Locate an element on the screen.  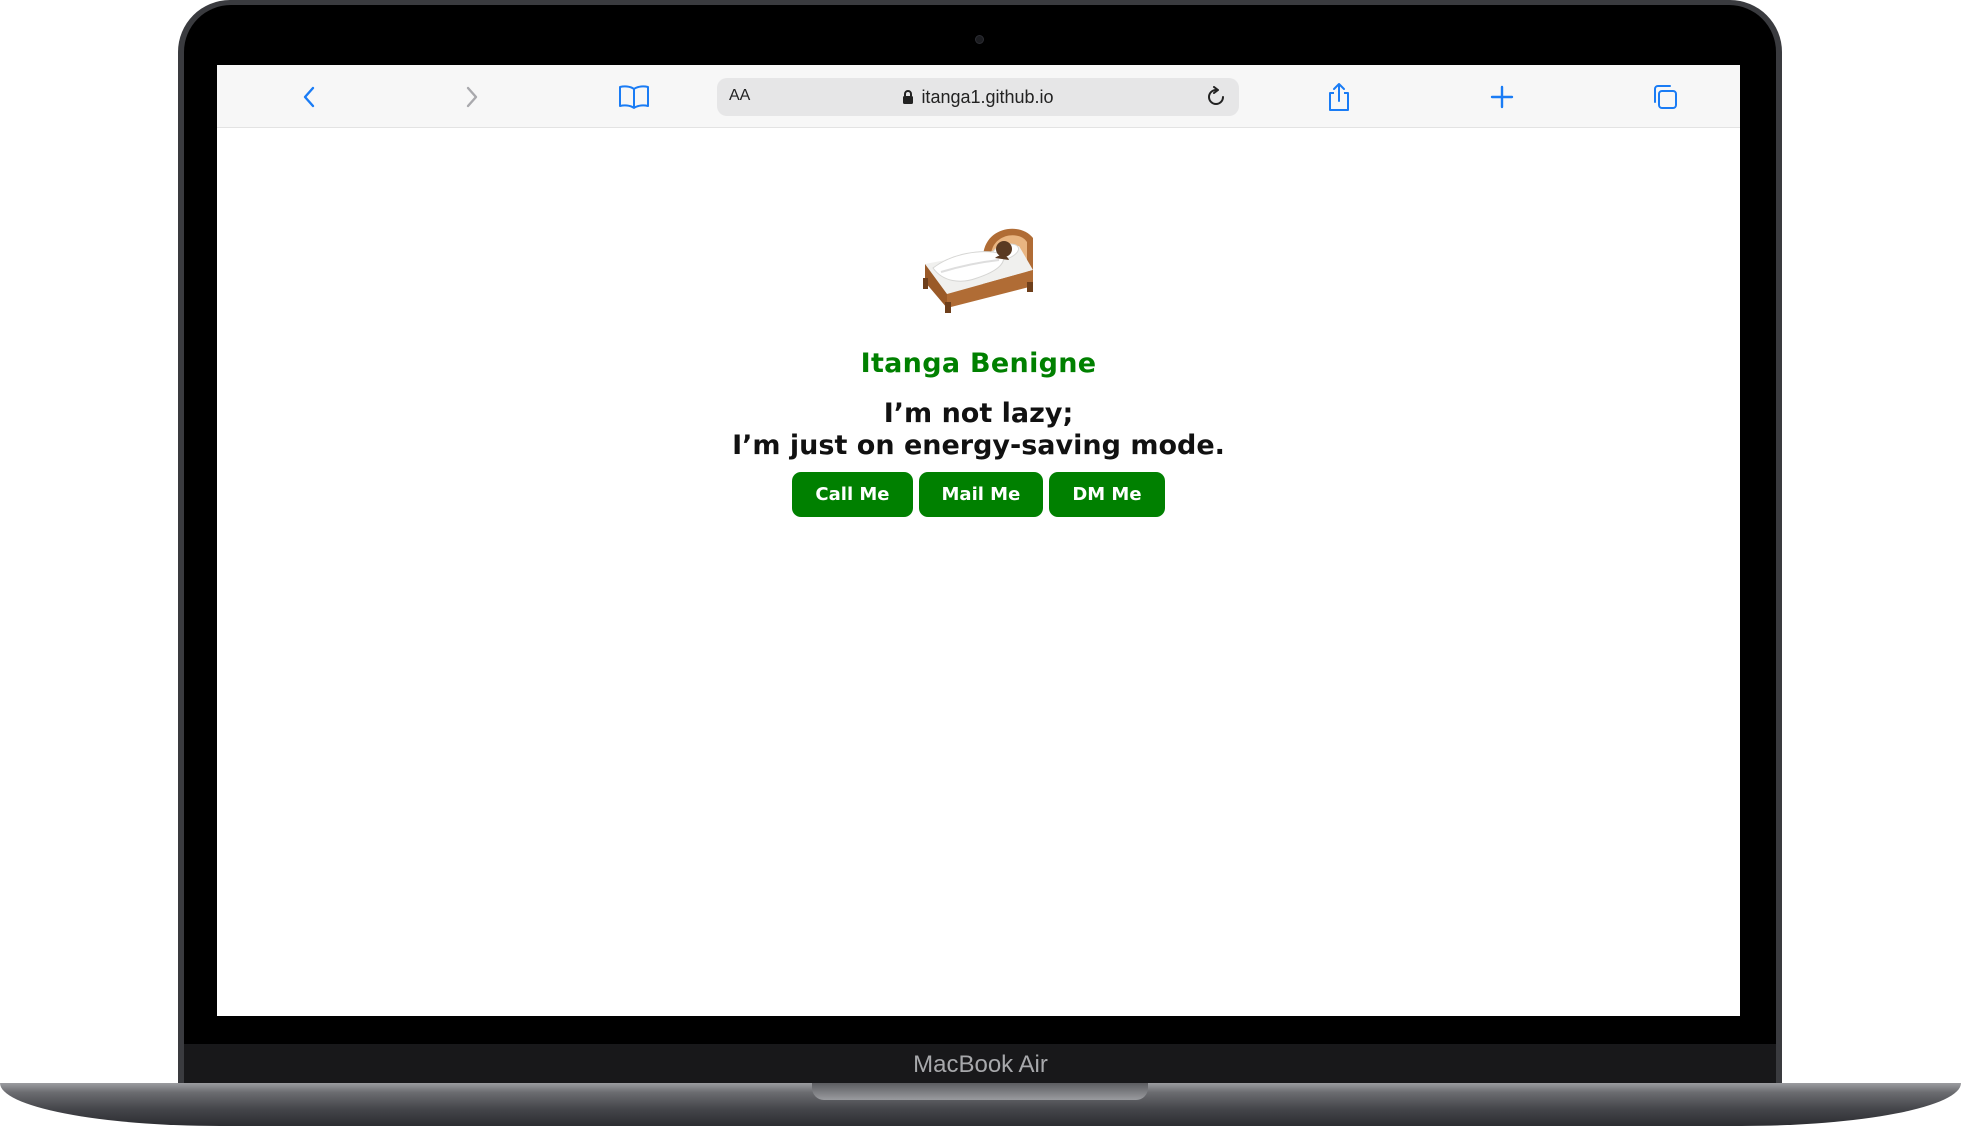
address-bar: AA itanga1.github.io is located at coordinates (978, 97).